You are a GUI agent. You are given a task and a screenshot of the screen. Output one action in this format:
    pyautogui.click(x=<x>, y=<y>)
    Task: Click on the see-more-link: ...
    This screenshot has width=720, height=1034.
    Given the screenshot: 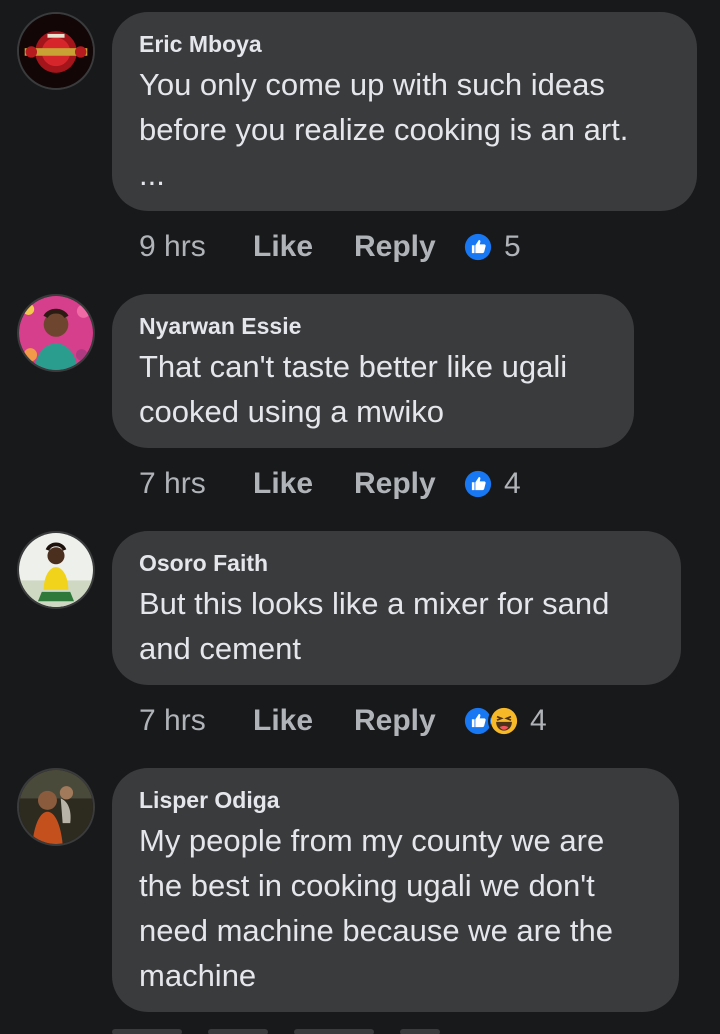 What is the action you would take?
    pyautogui.click(x=405, y=174)
    